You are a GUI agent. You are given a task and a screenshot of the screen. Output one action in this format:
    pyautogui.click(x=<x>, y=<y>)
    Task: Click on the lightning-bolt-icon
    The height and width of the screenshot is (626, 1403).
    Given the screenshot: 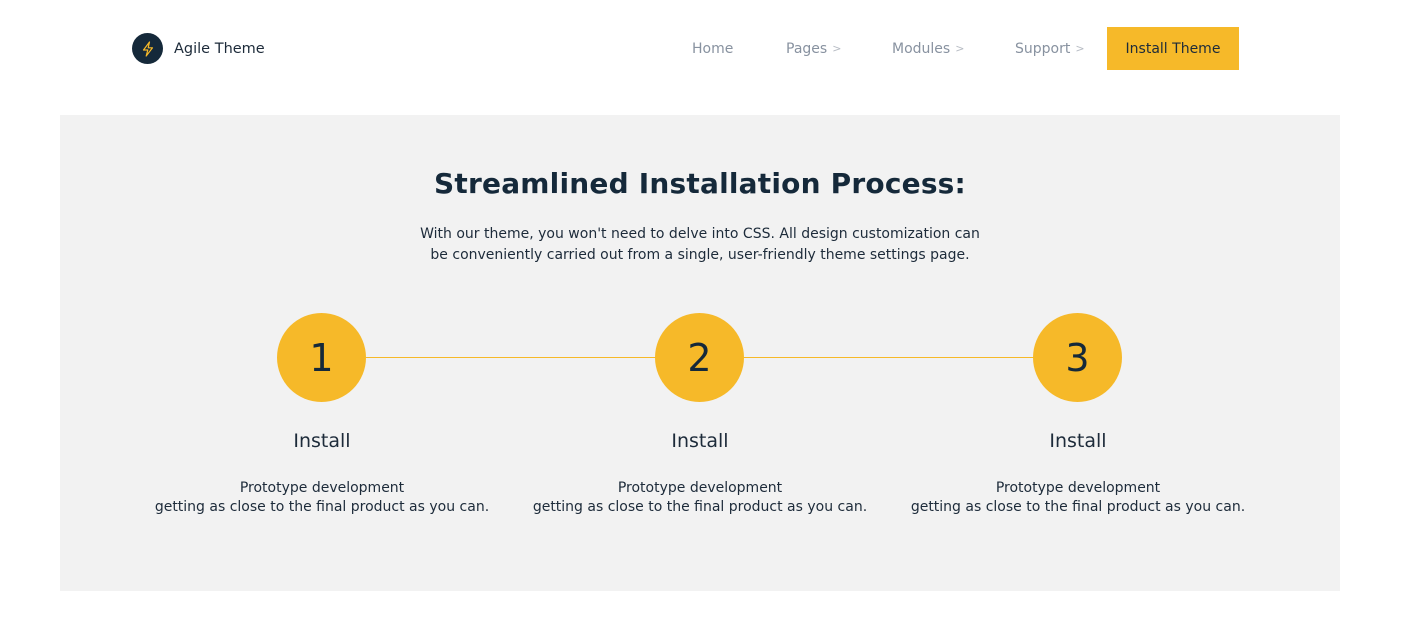 What is the action you would take?
    pyautogui.click(x=147, y=48)
    